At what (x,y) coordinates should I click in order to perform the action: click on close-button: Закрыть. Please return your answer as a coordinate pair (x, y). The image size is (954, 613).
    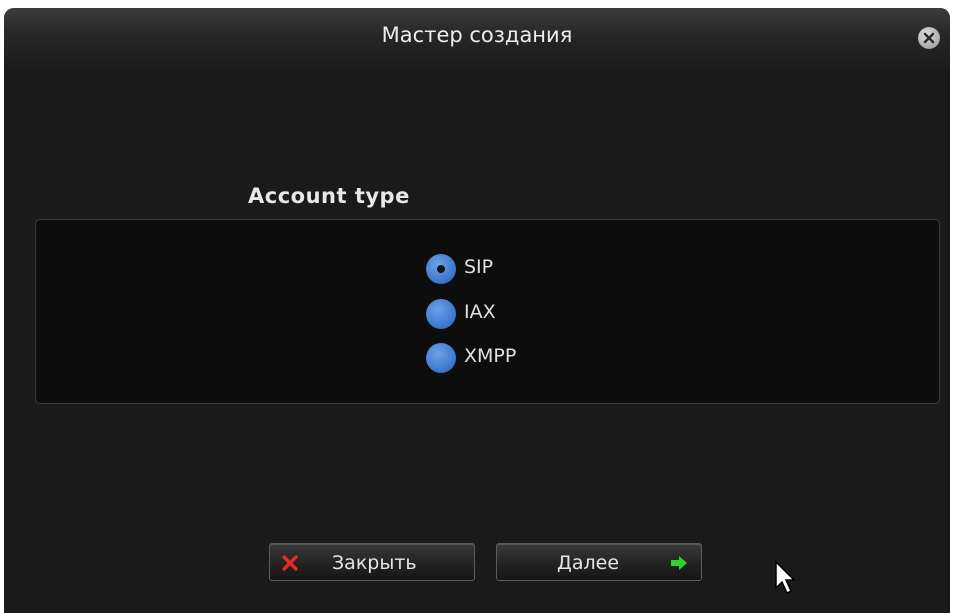
    Looking at the image, I should click on (372, 562).